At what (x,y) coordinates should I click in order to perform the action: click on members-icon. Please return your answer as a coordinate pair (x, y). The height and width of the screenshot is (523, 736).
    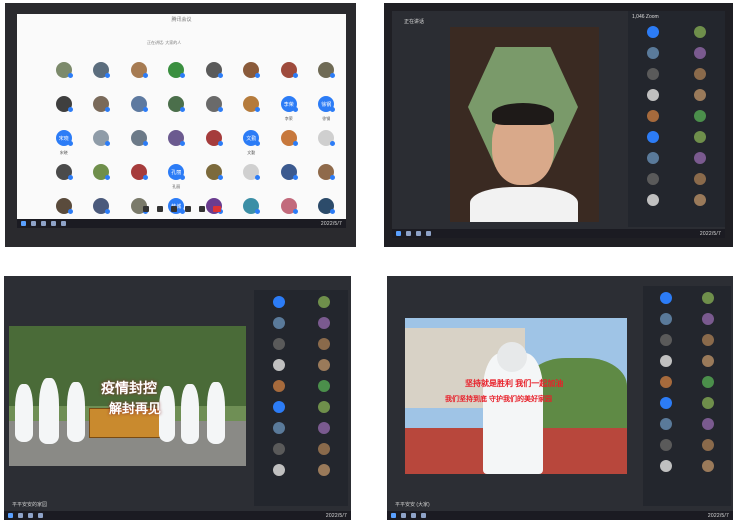
    Looking at the image, I should click on (187, 209).